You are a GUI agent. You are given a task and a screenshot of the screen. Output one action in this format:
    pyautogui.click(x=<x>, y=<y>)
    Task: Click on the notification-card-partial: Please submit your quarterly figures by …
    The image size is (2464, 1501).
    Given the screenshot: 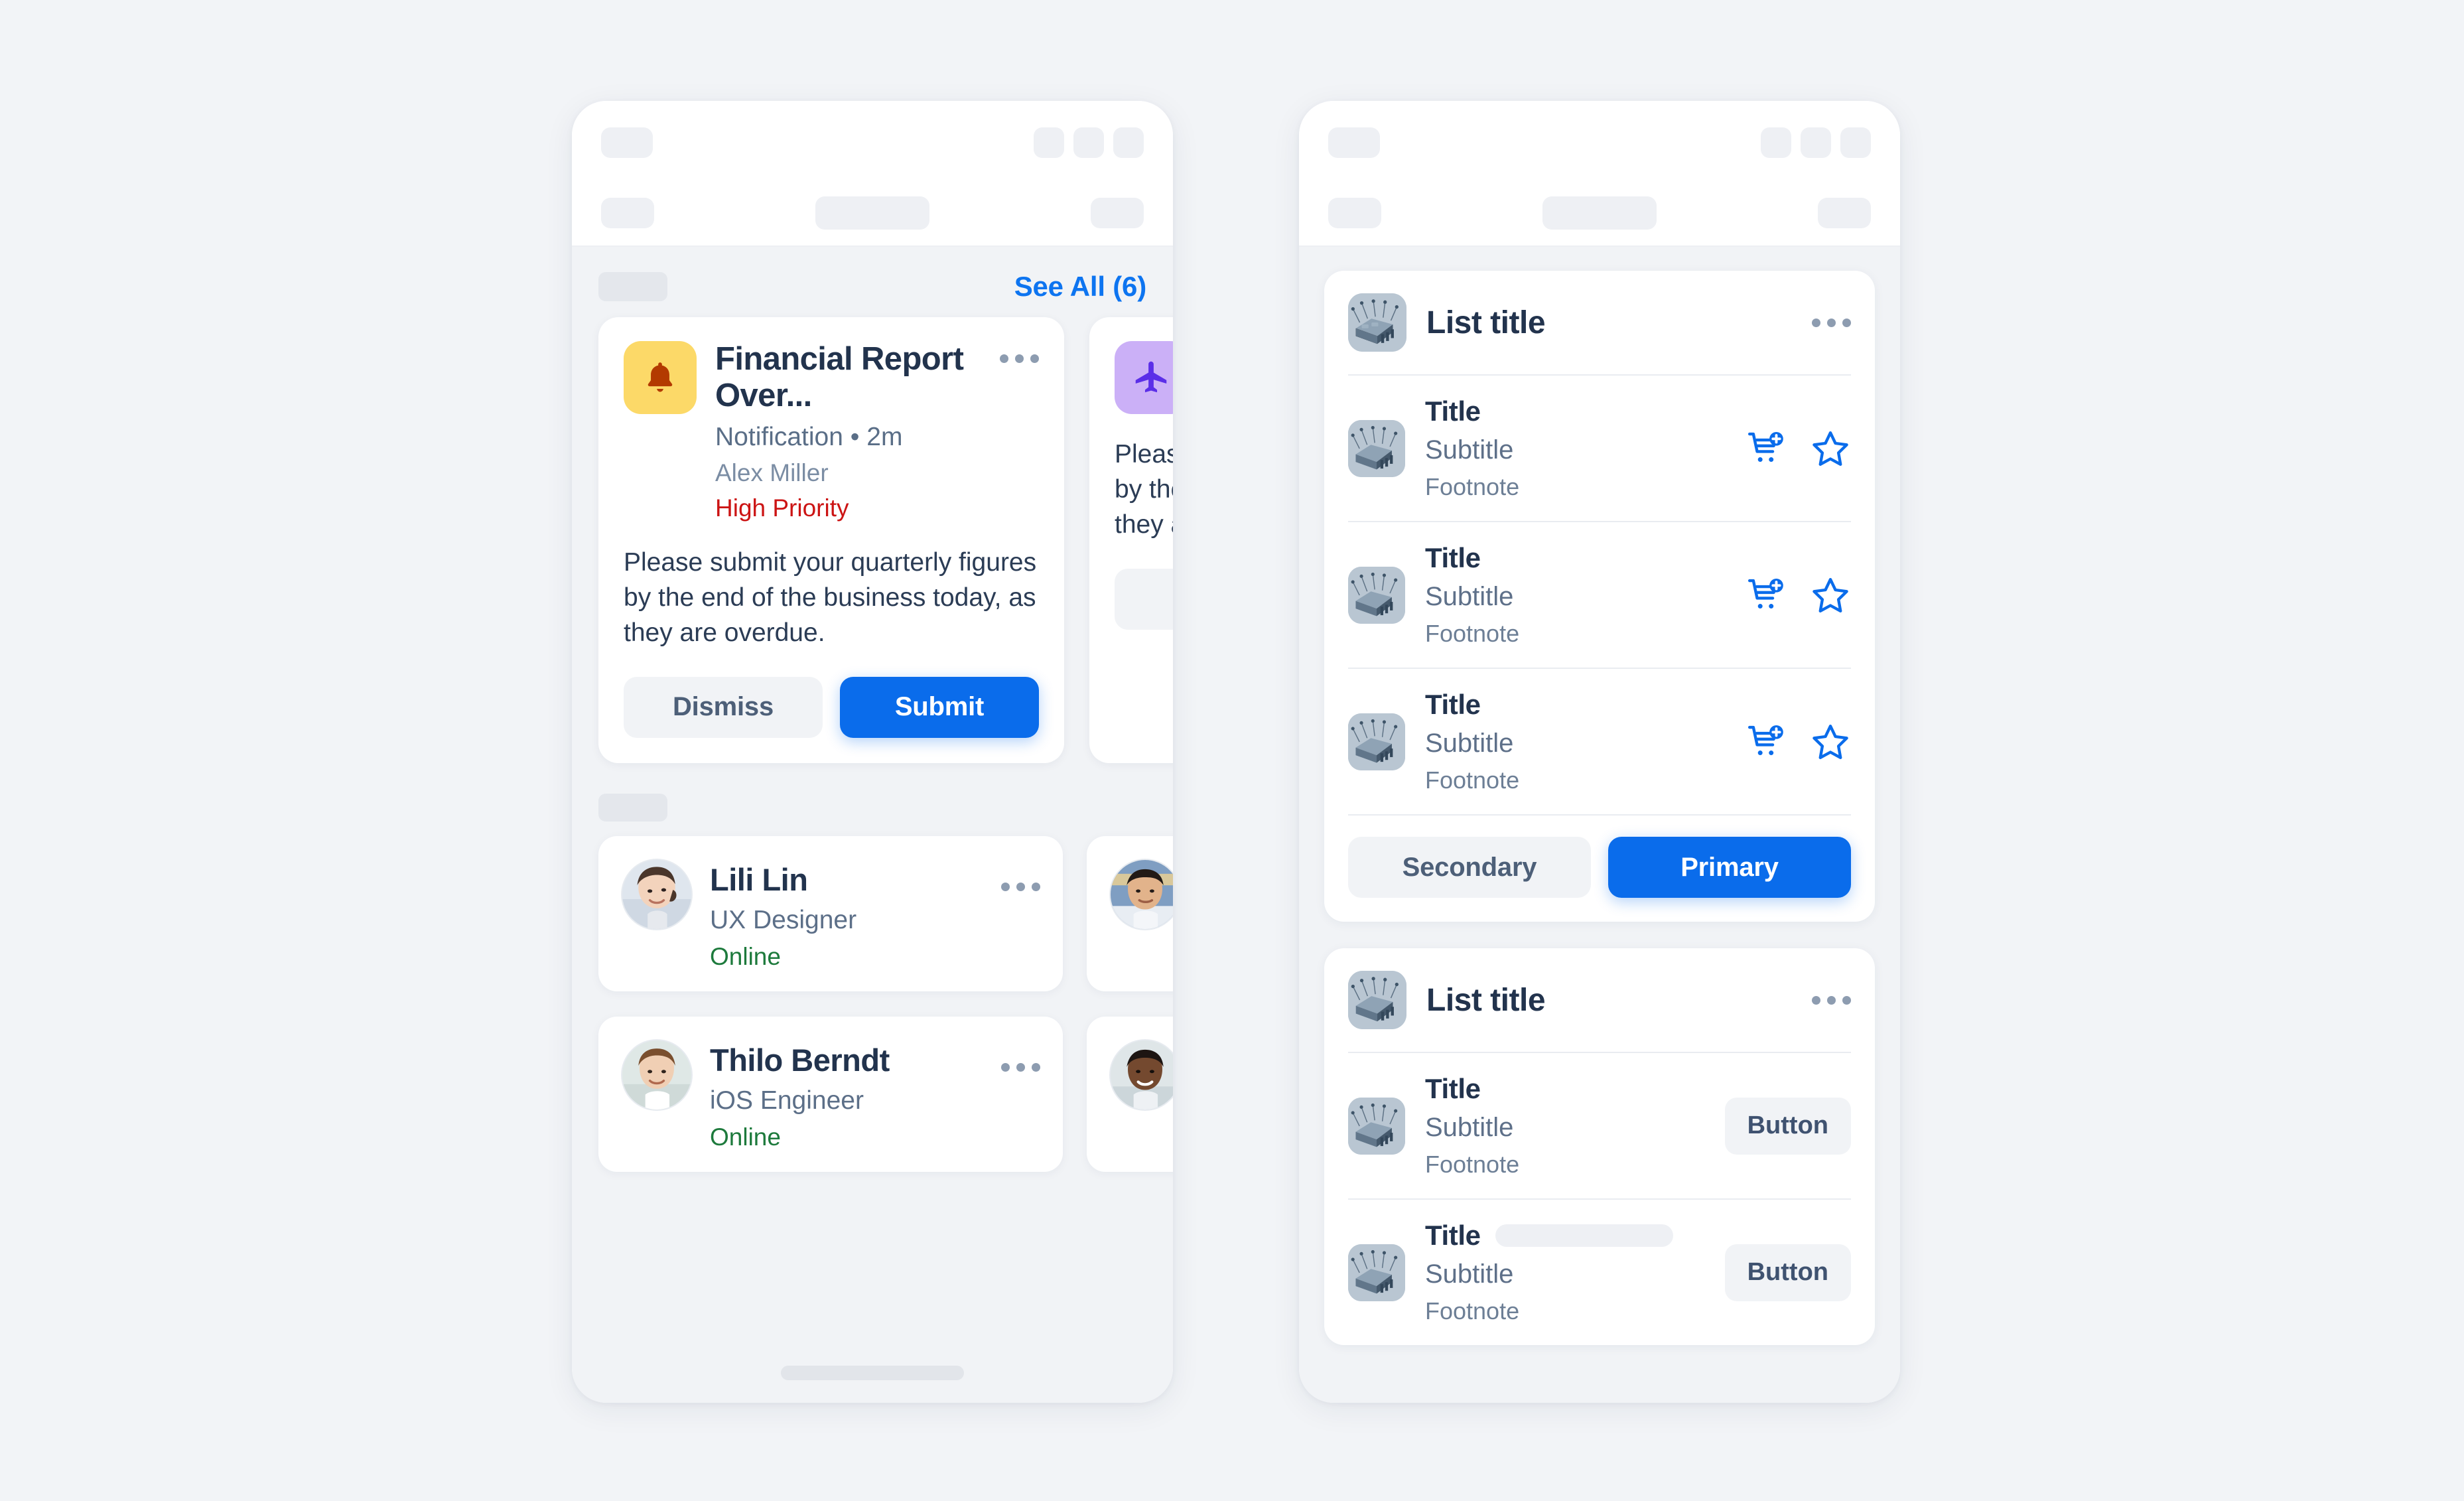 What is the action you would take?
    pyautogui.click(x=1131, y=540)
    